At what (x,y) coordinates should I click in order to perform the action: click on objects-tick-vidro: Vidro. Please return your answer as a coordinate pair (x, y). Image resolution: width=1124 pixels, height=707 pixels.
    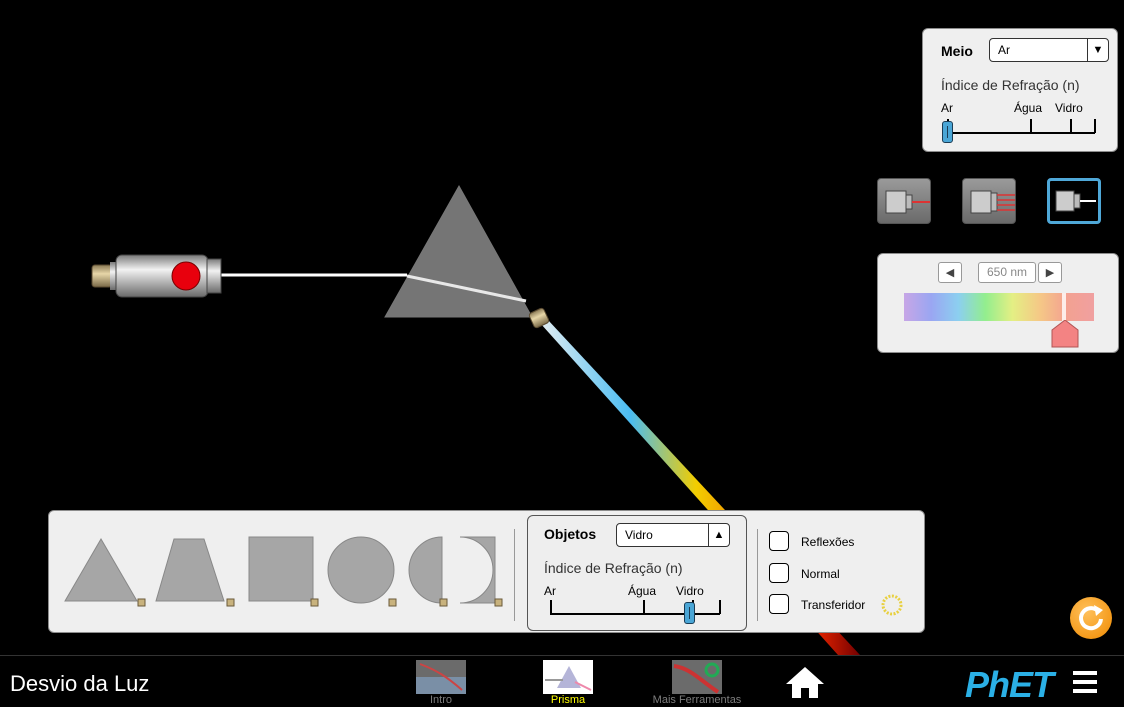
    Looking at the image, I should click on (690, 591).